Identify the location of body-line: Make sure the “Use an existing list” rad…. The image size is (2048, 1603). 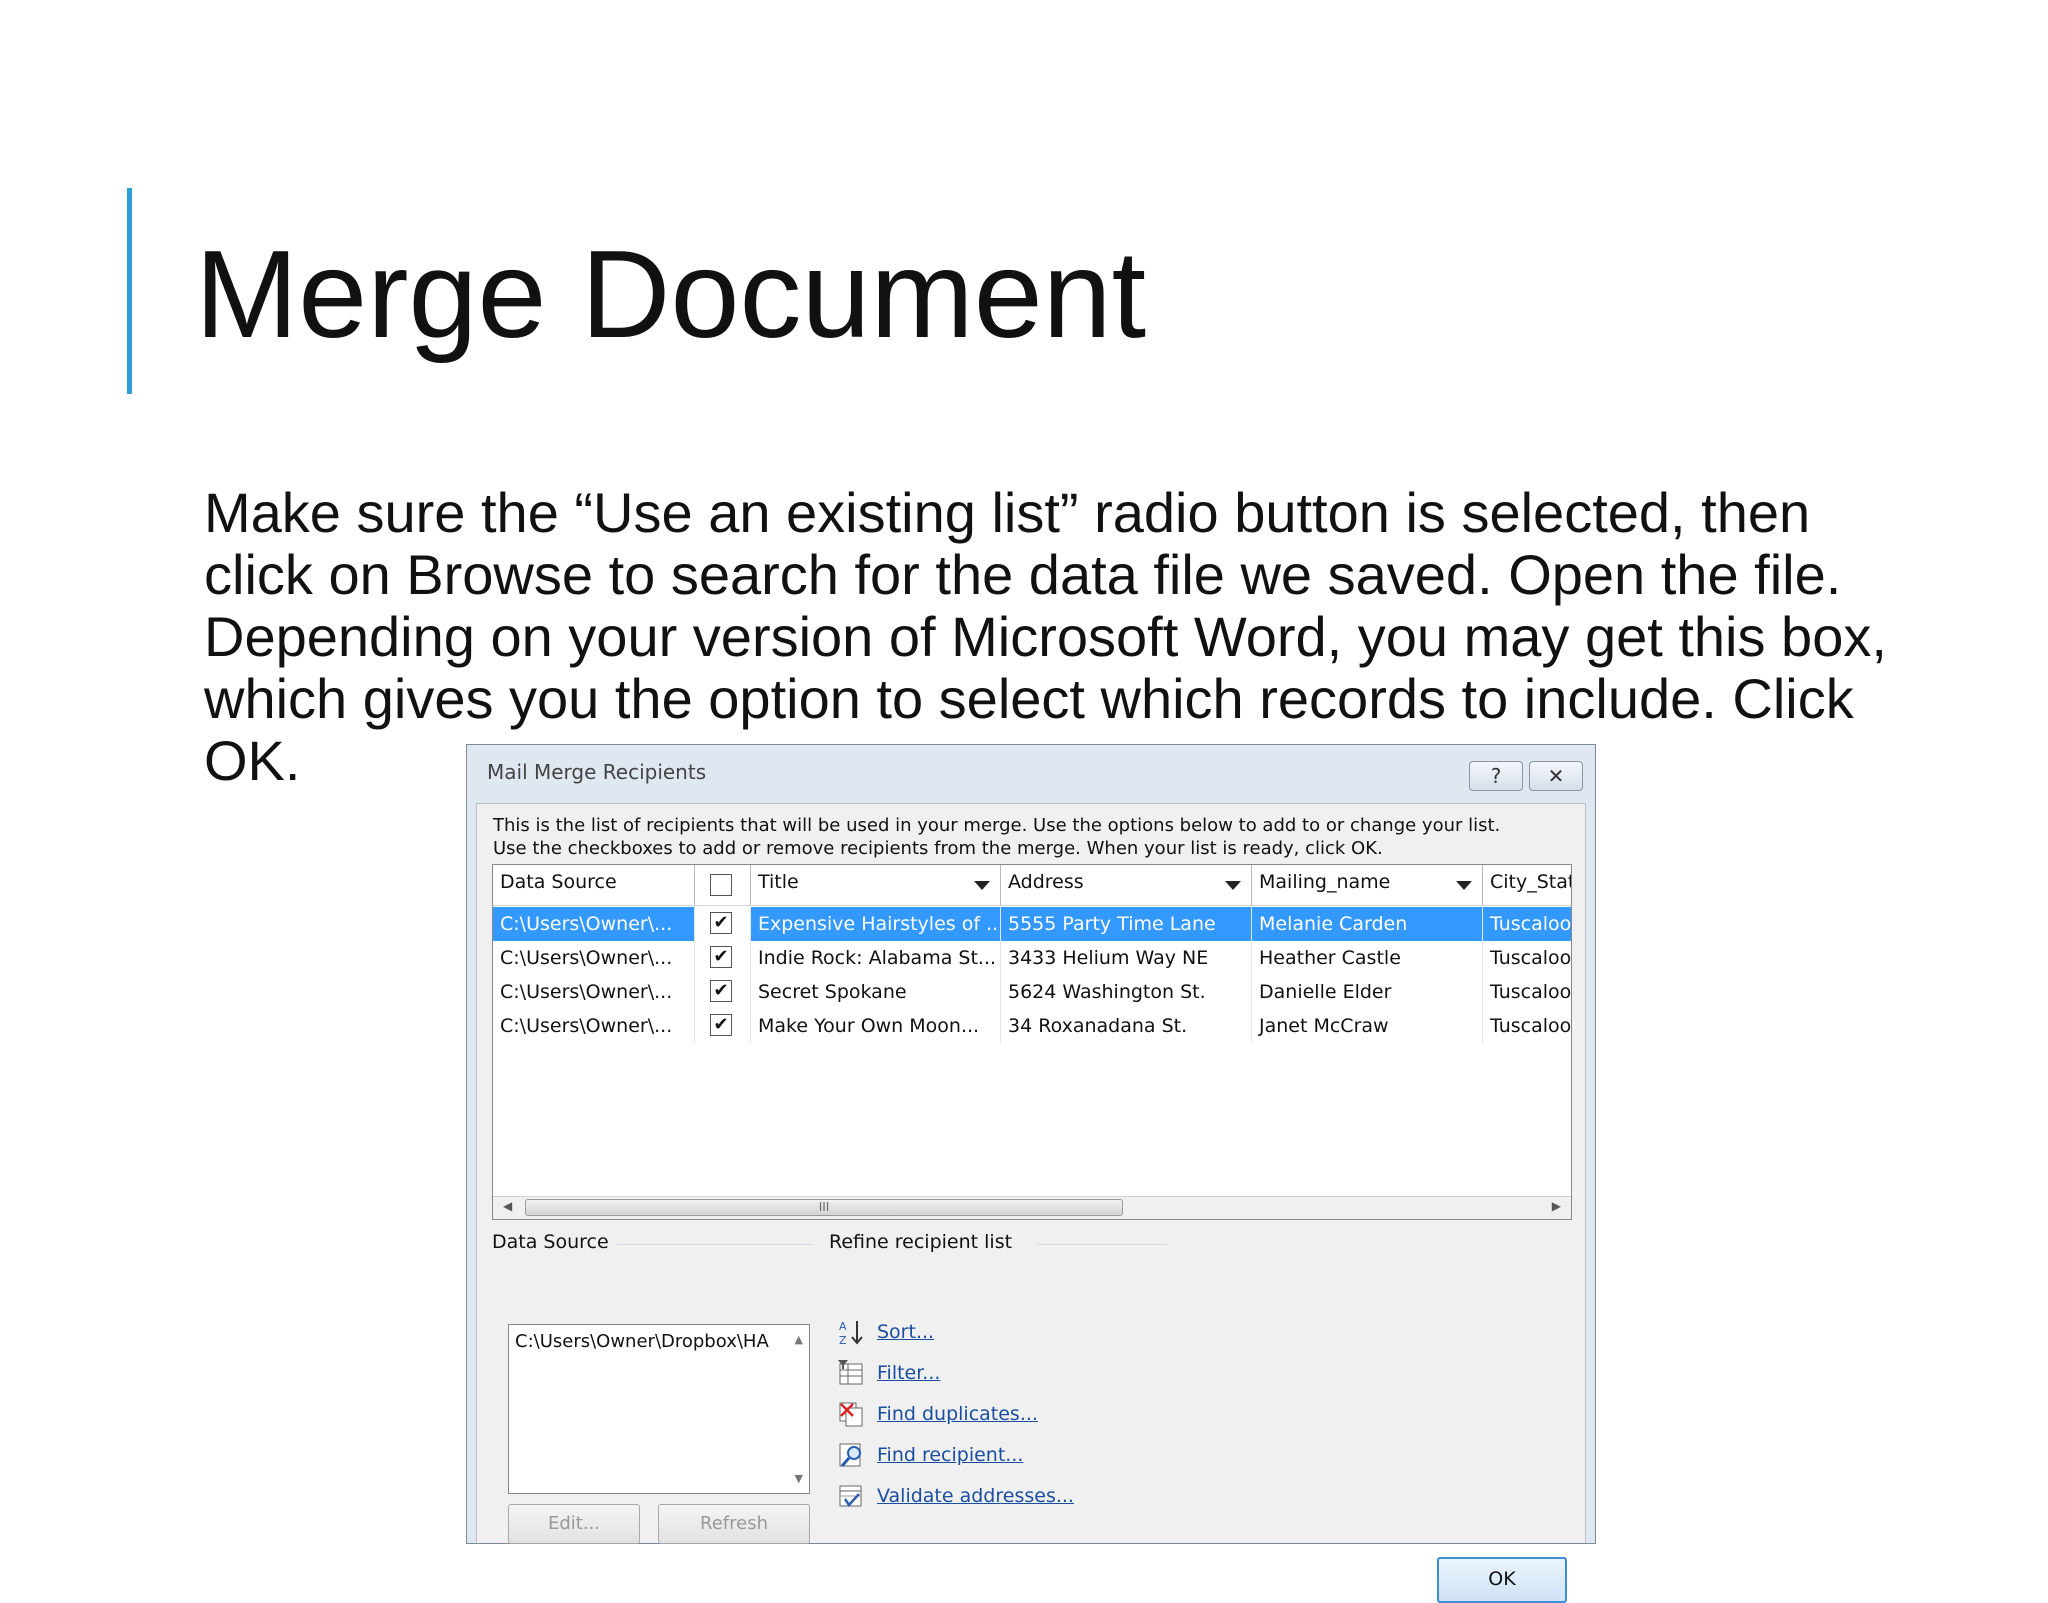
(1007, 512).